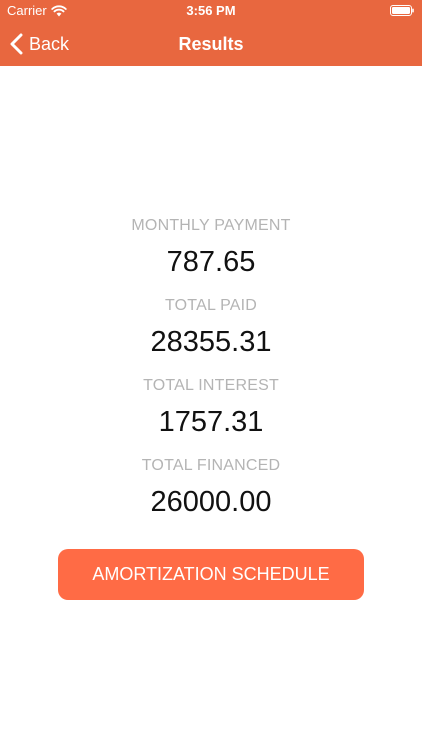  Describe the element at coordinates (211, 262) in the screenshot. I see `monthly-payment-value: 787.65` at that location.